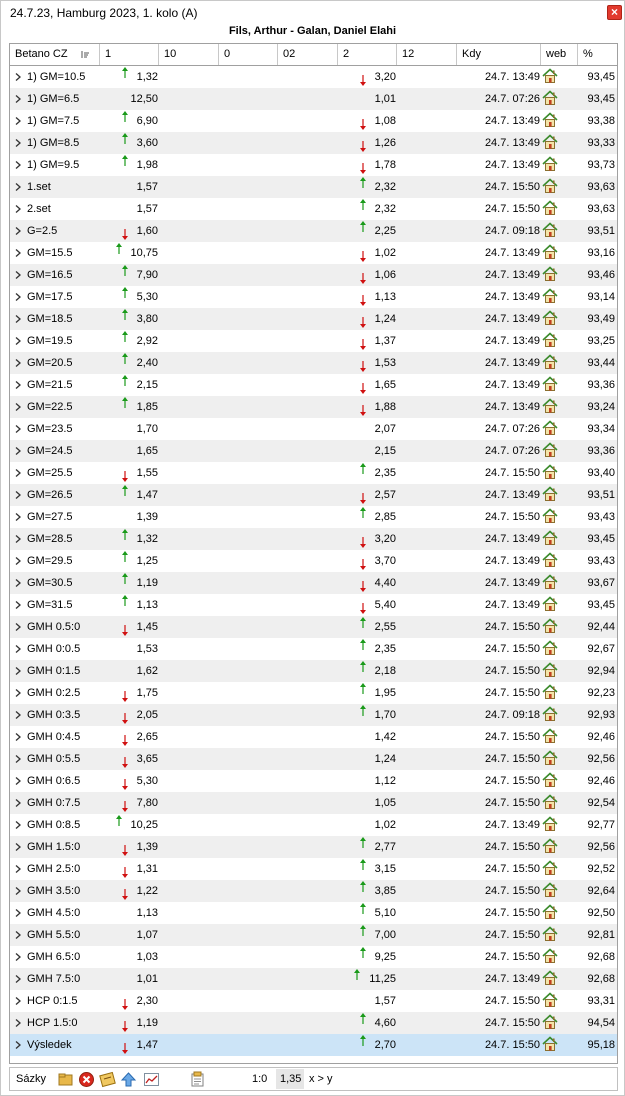 This screenshot has height=1096, width=625. I want to click on table-row: GMH 7.5:0 1,01 11,25 24.7. 13:49 92,68, so click(313, 979).